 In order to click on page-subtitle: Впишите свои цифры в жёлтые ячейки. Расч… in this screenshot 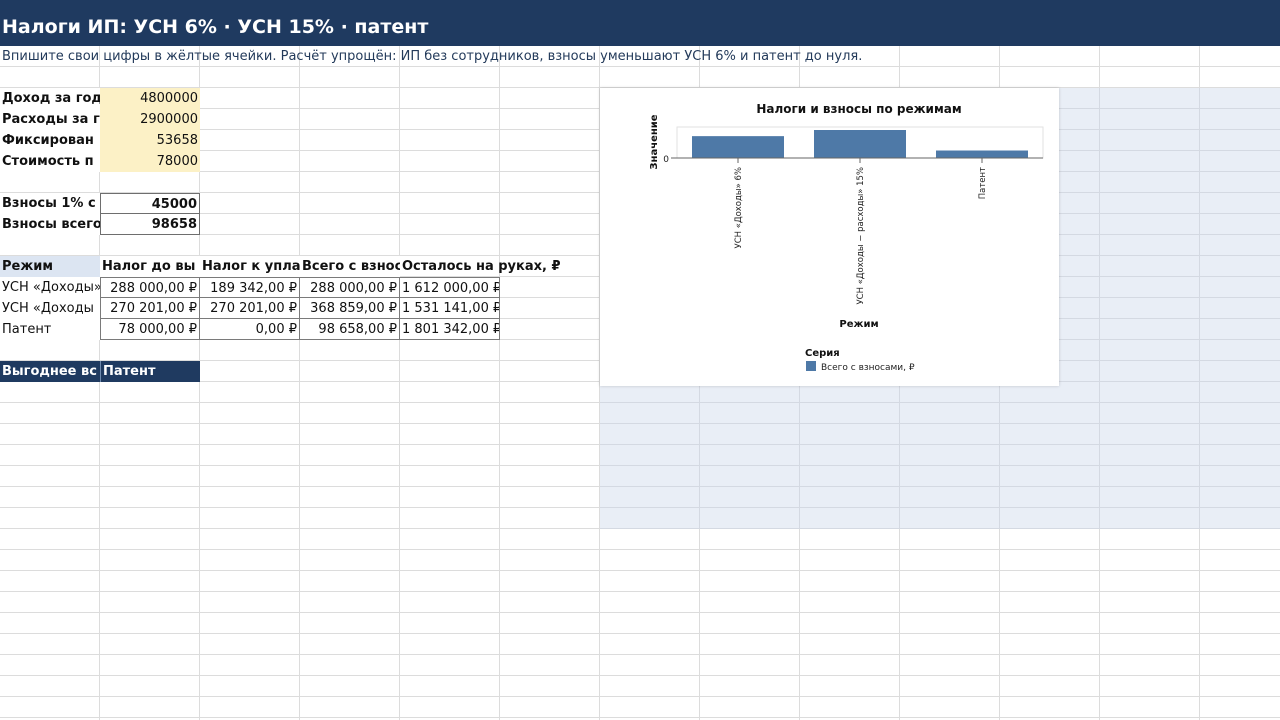, I will do `click(432, 56)`.